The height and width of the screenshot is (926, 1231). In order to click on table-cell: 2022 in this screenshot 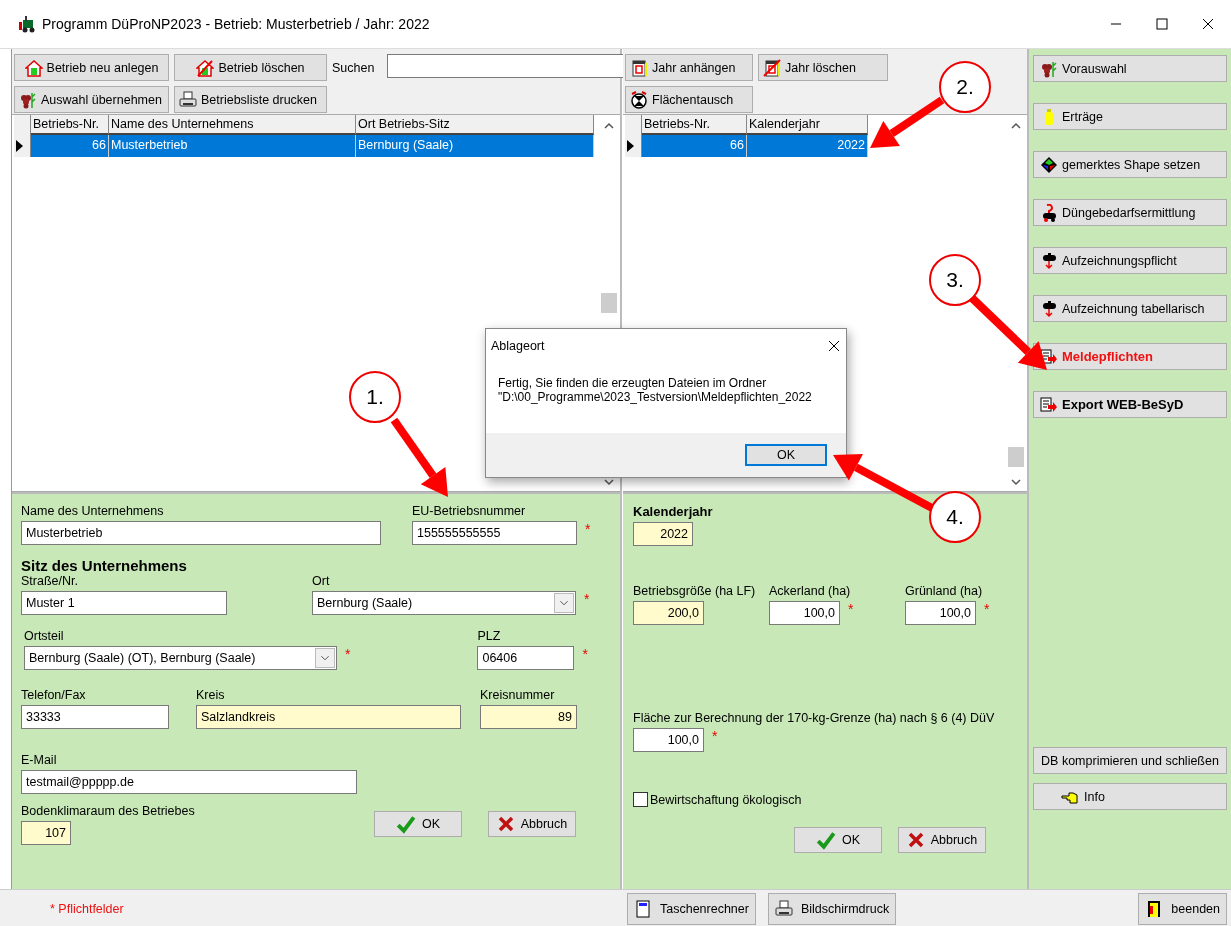, I will do `click(807, 146)`.